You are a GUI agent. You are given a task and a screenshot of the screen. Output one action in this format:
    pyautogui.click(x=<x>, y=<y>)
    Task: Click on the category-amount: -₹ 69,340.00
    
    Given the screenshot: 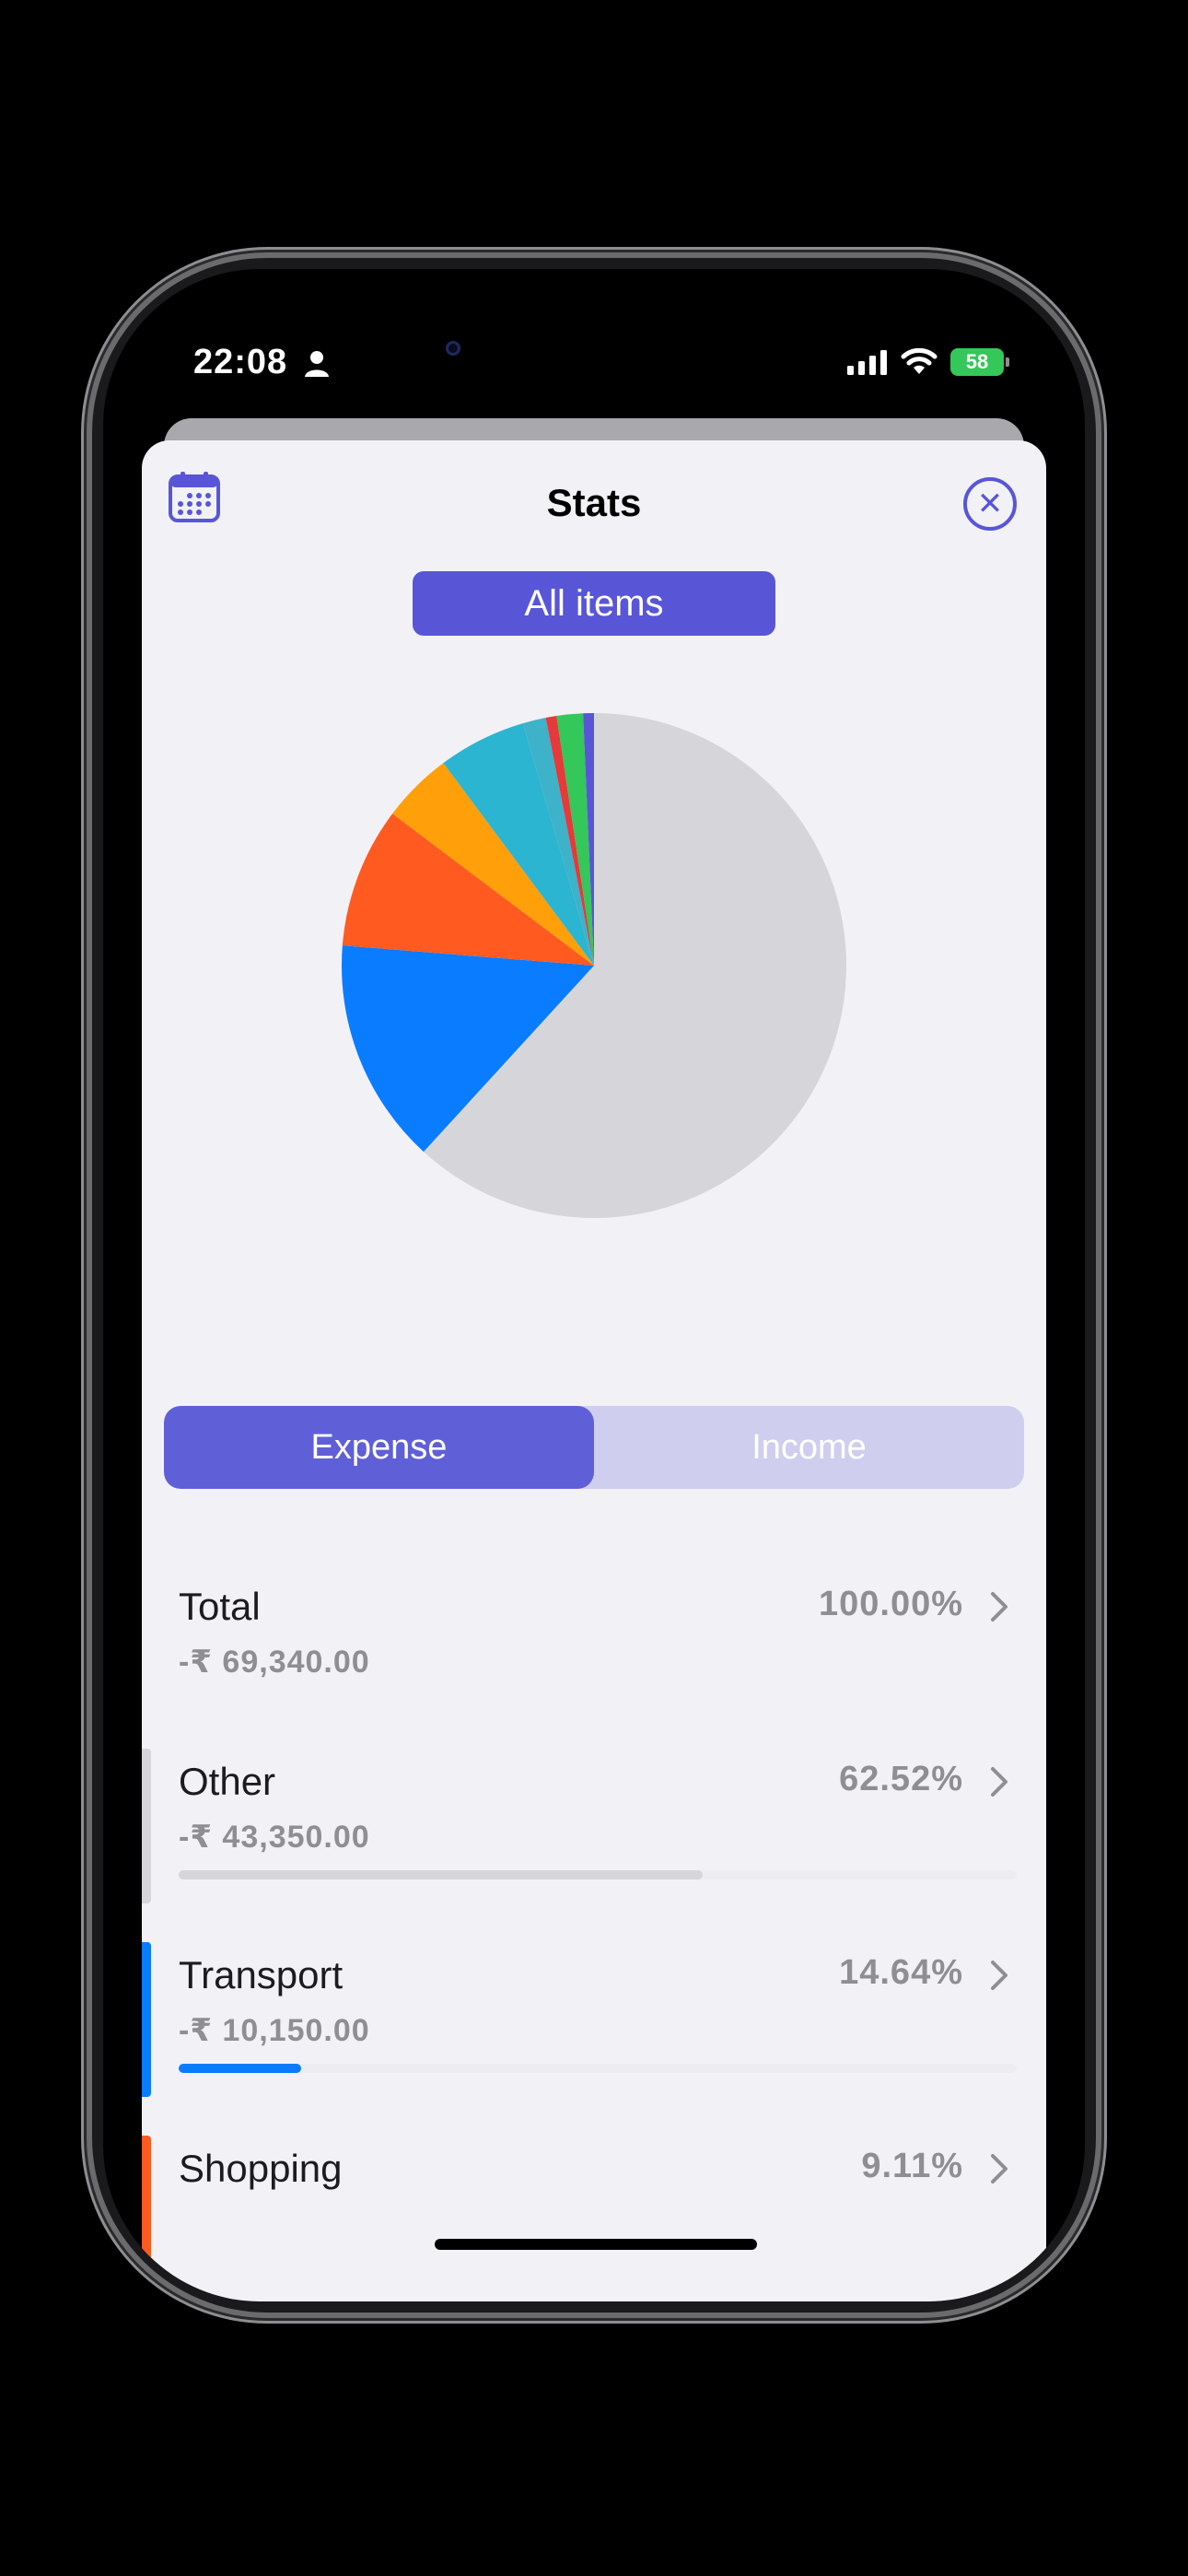 What is the action you would take?
    pyautogui.click(x=274, y=1662)
    